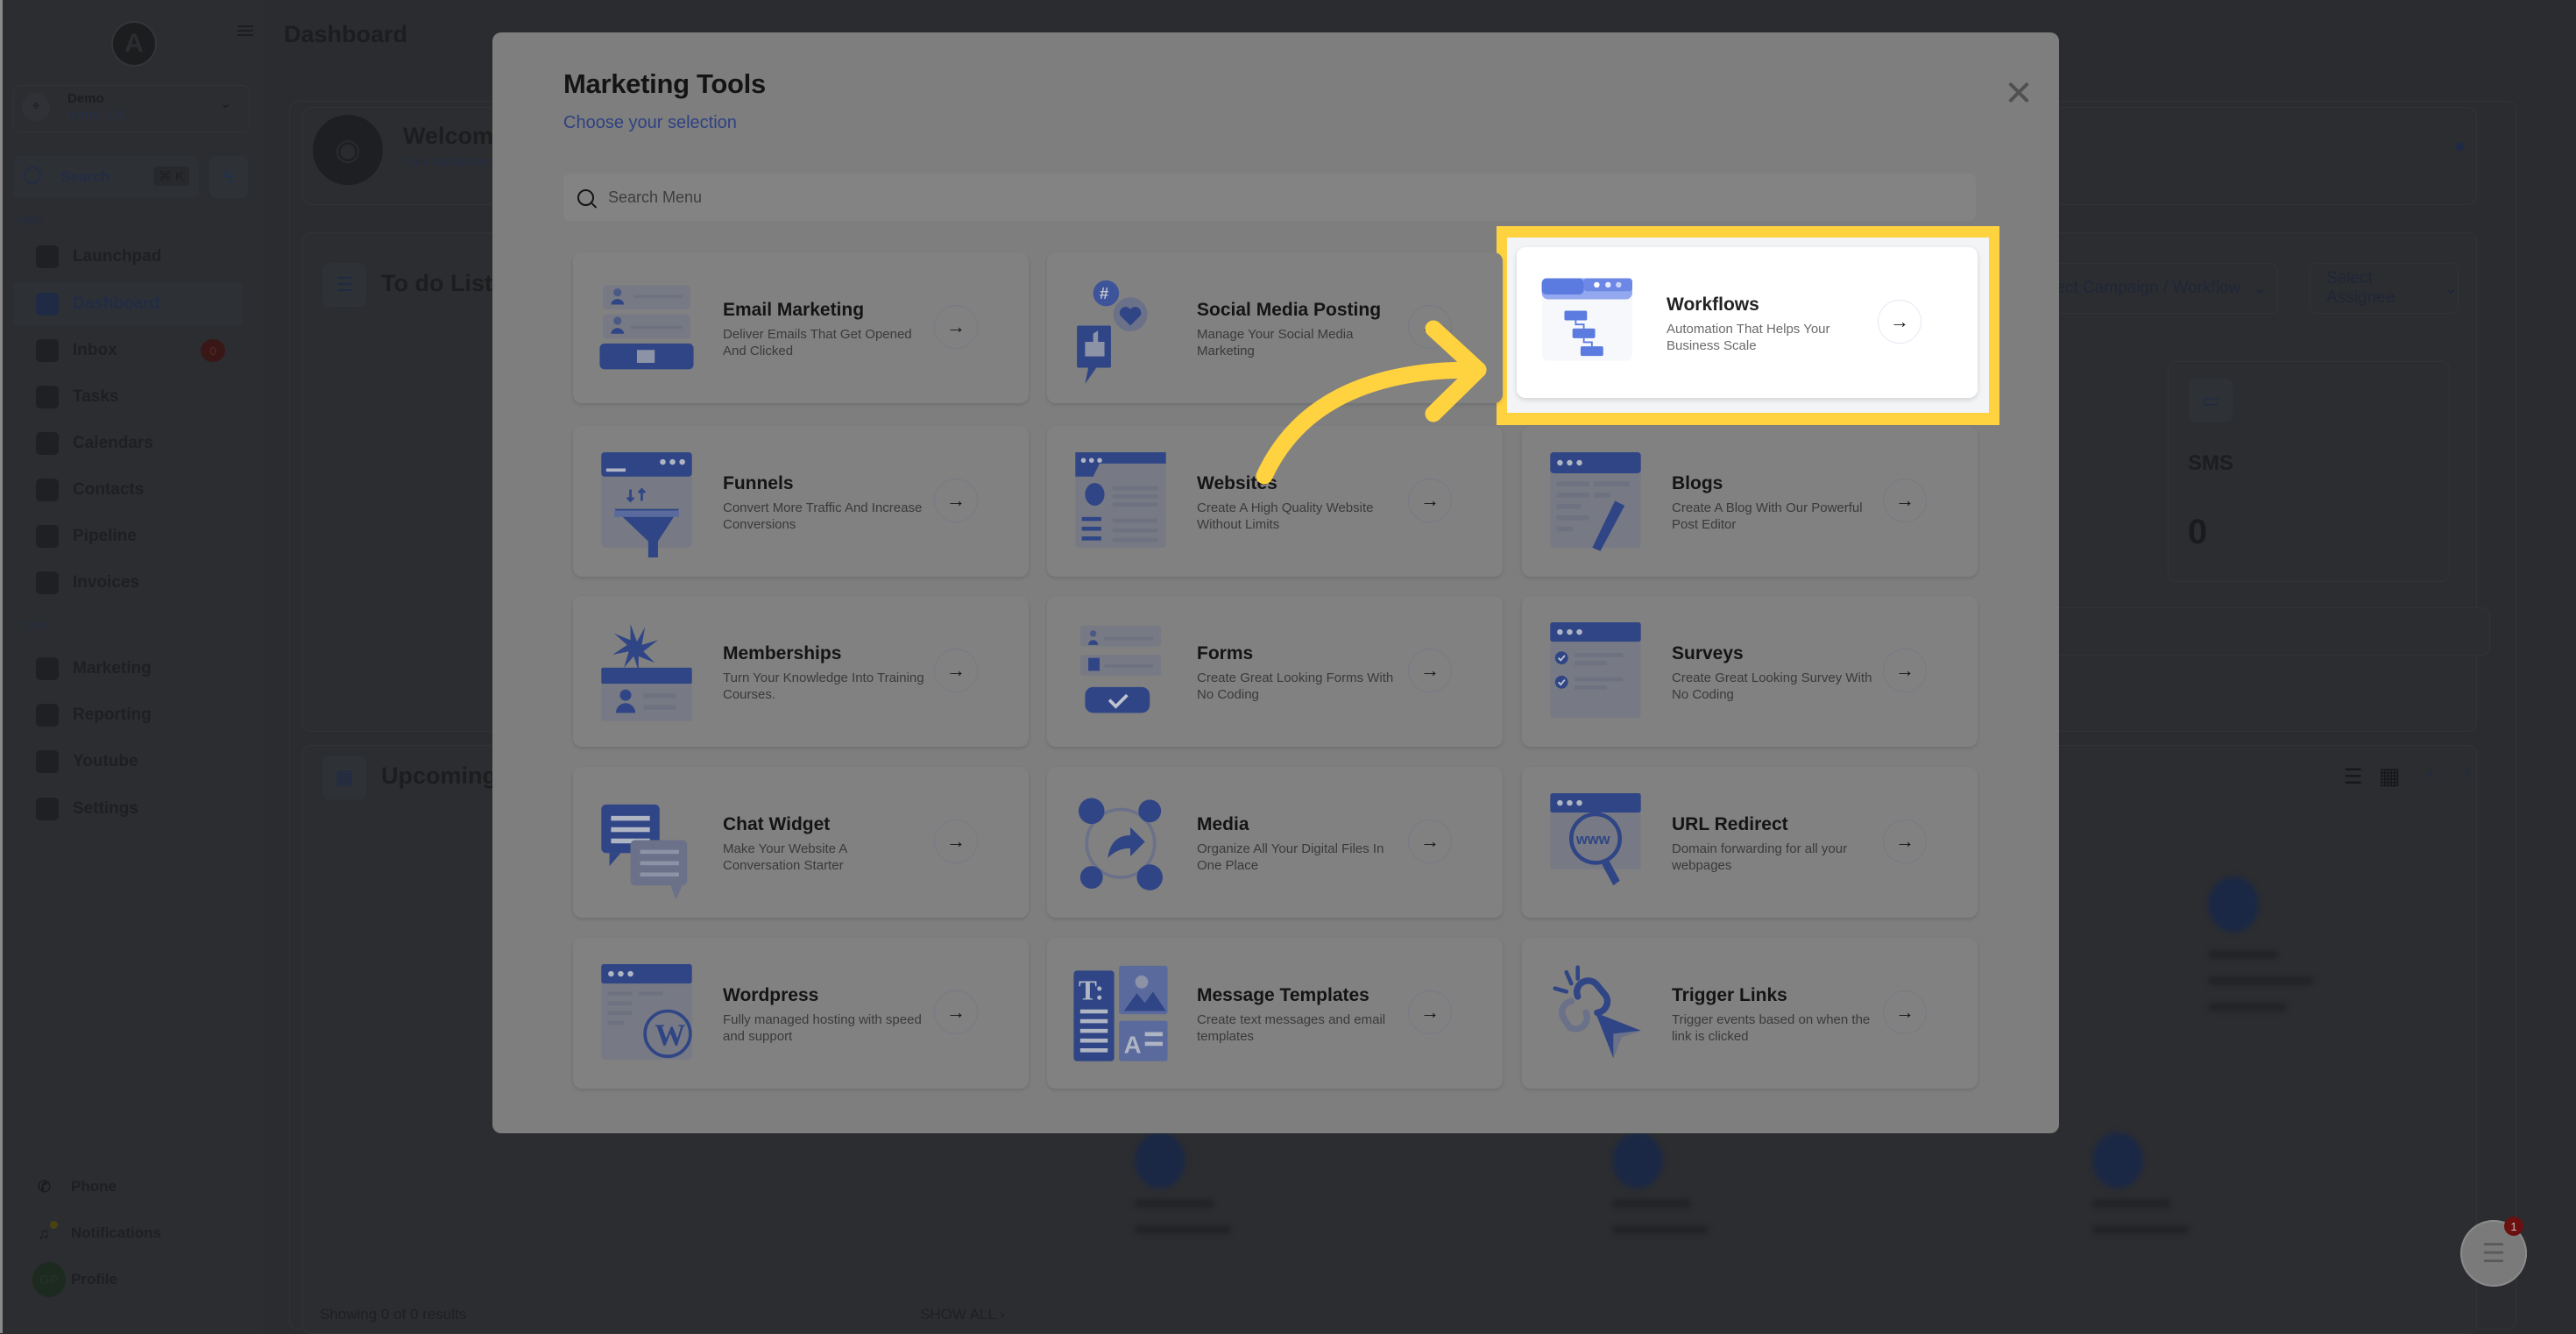 This screenshot has height=1334, width=2576. I want to click on modal-title: Marketing Tools, so click(664, 83).